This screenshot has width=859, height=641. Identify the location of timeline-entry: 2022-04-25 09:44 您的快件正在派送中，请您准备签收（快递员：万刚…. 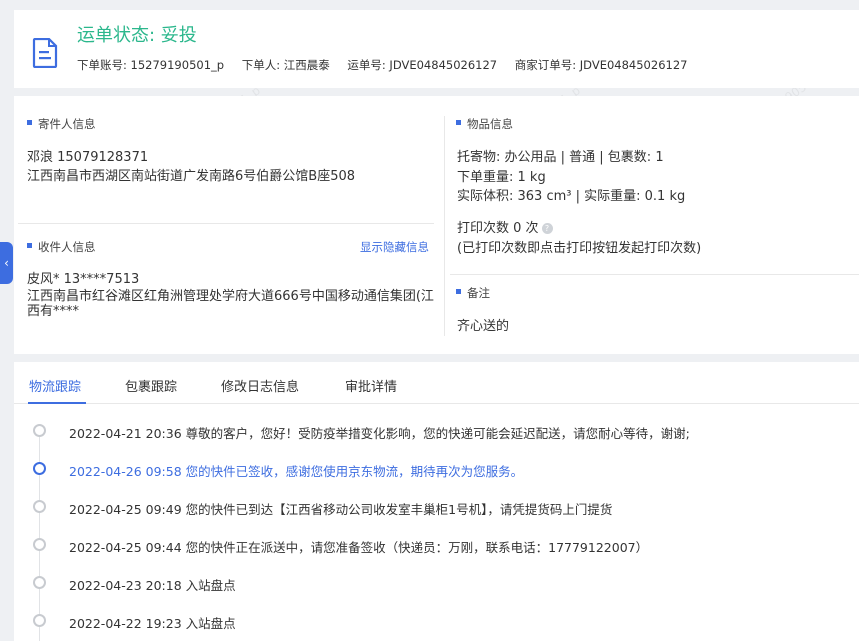
(359, 547).